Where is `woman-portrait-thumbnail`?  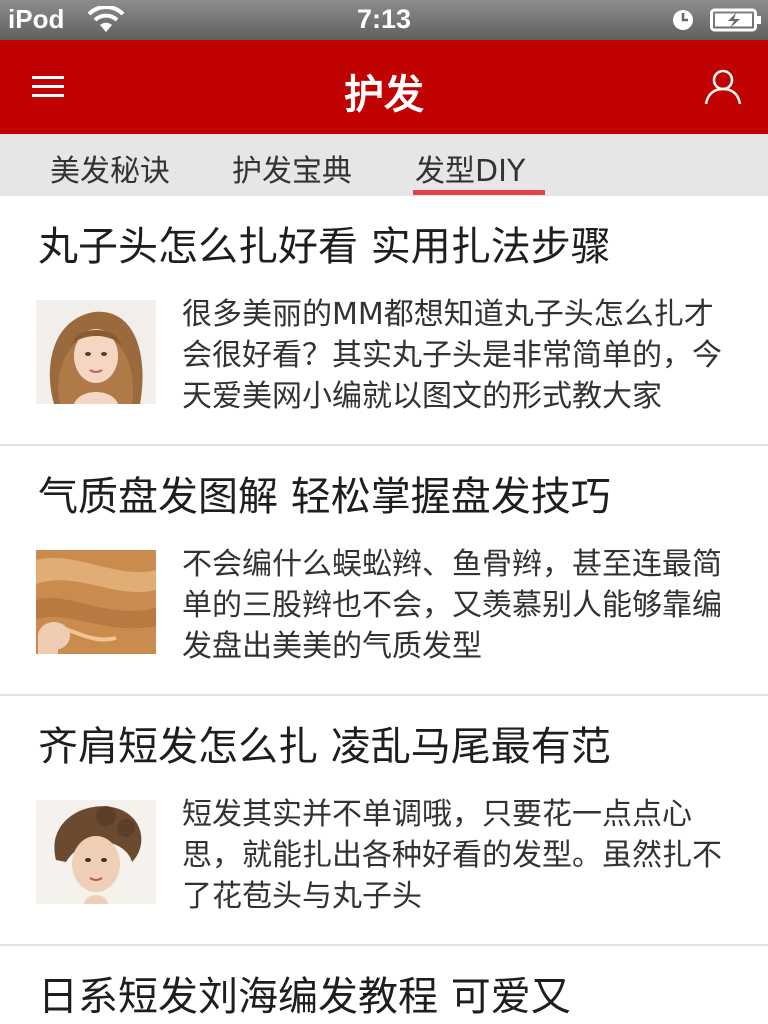 woman-portrait-thumbnail is located at coordinates (96, 352).